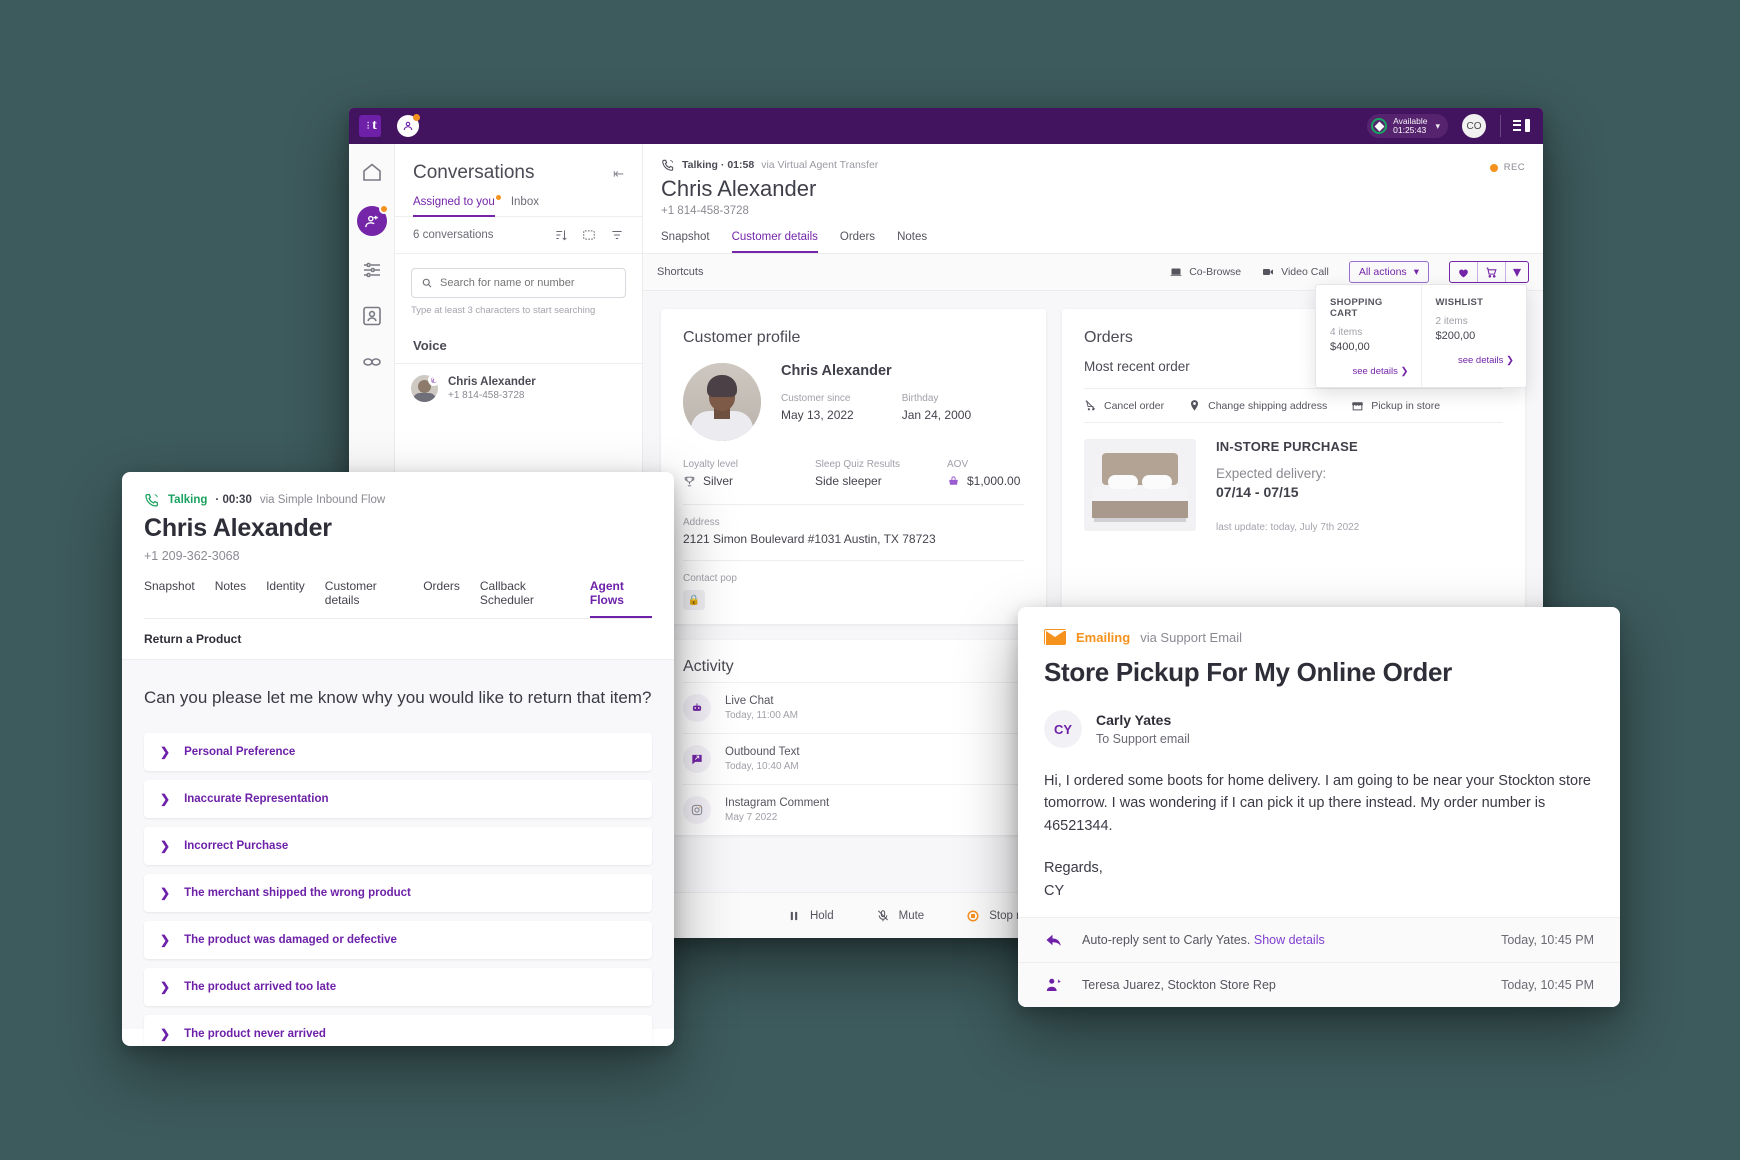  Describe the element at coordinates (372, 316) in the screenshot. I see `sidebar-item-contacts` at that location.